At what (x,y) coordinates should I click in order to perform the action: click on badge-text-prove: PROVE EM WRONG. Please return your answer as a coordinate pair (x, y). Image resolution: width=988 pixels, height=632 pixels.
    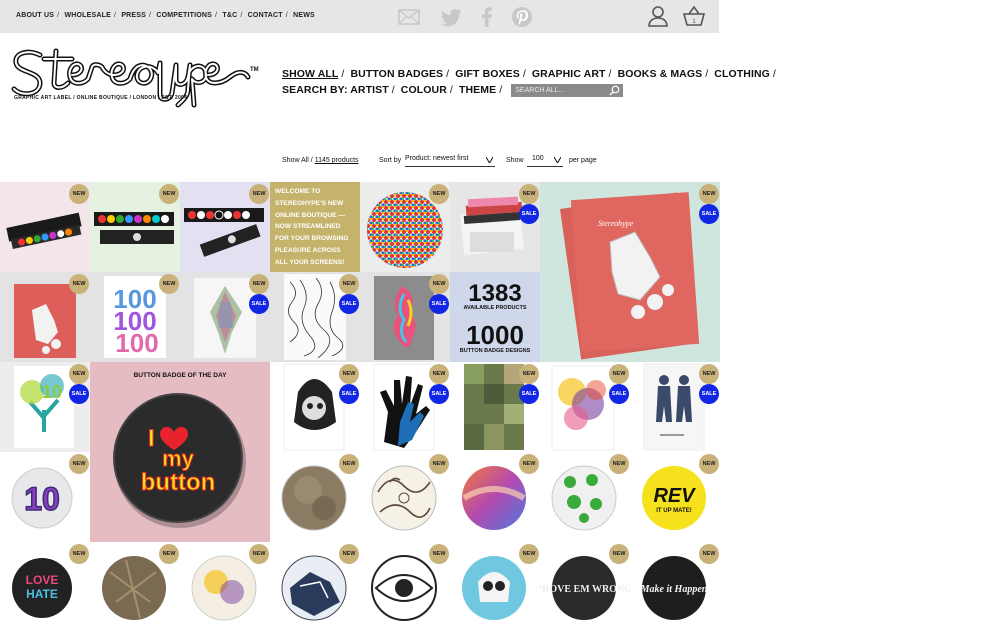
    Looking at the image, I should click on (585, 589).